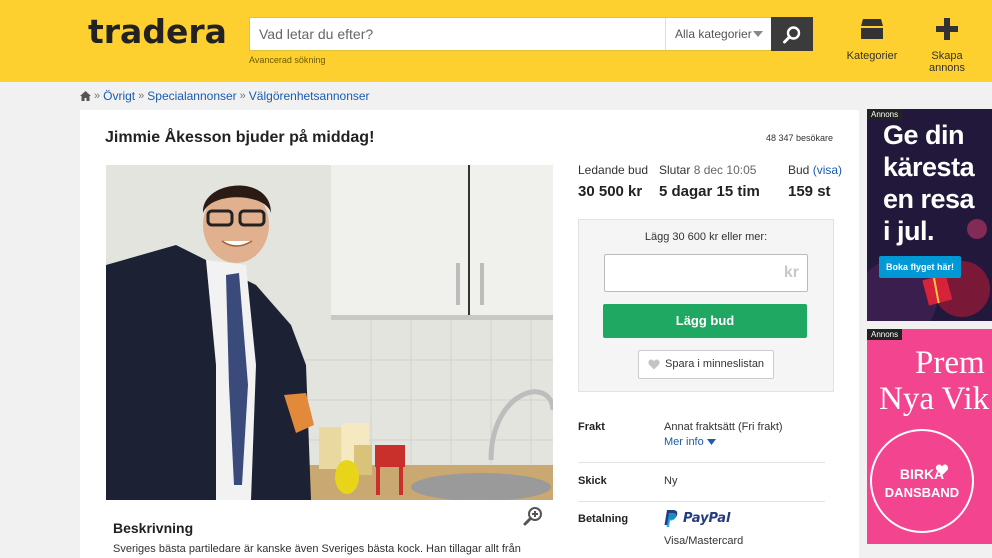 This screenshot has height=558, width=992. I want to click on ends-countdown: 5 dagar 15 tim, so click(709, 191).